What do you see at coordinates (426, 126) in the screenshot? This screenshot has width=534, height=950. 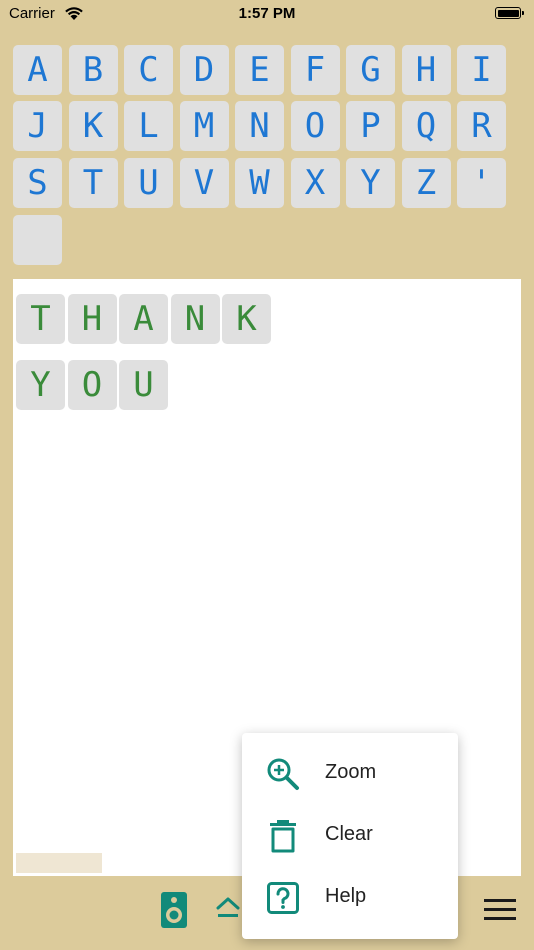 I see `key-q: Q` at bounding box center [426, 126].